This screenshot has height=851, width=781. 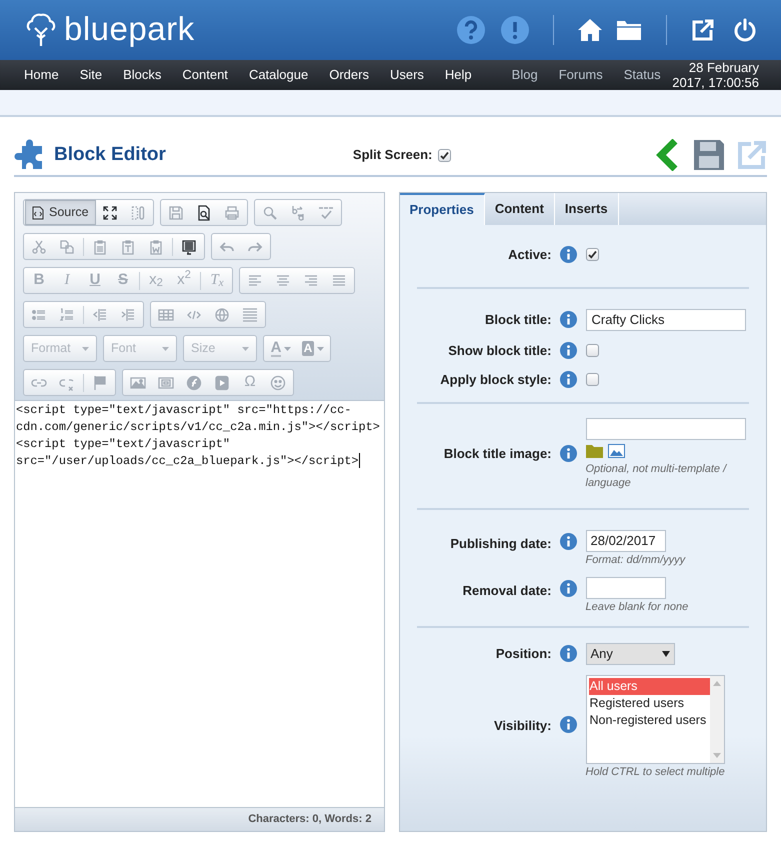 What do you see at coordinates (458, 75) in the screenshot?
I see `nav-link: Help` at bounding box center [458, 75].